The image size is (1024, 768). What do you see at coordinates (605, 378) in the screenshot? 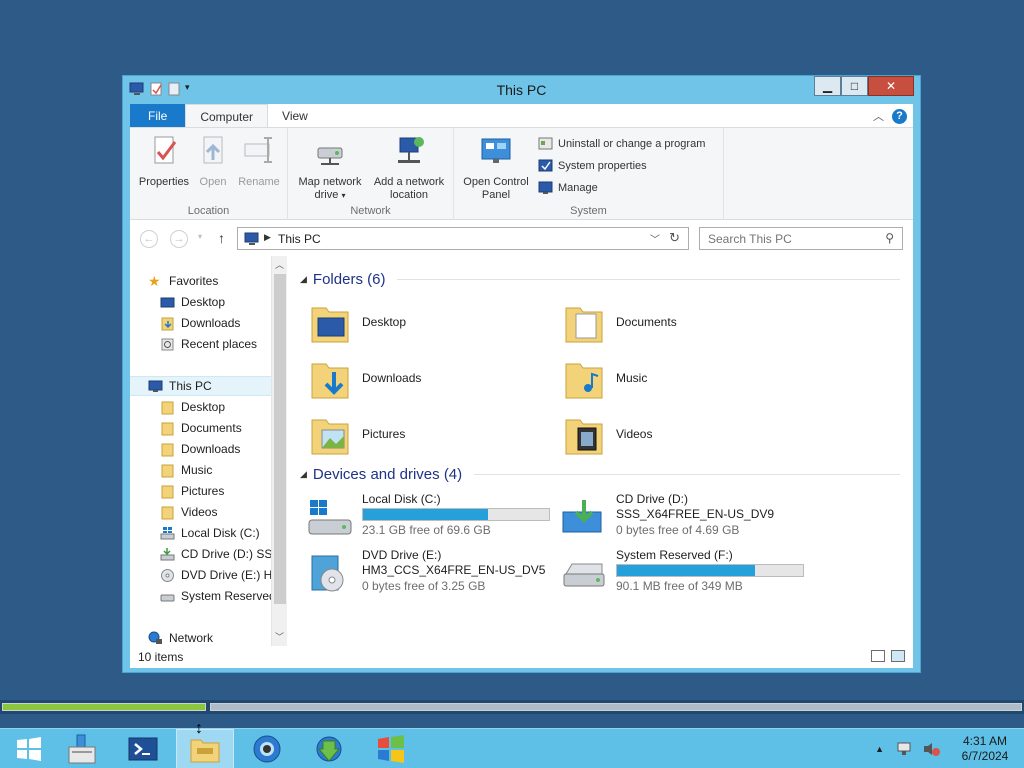
I see `folder-music: Music` at bounding box center [605, 378].